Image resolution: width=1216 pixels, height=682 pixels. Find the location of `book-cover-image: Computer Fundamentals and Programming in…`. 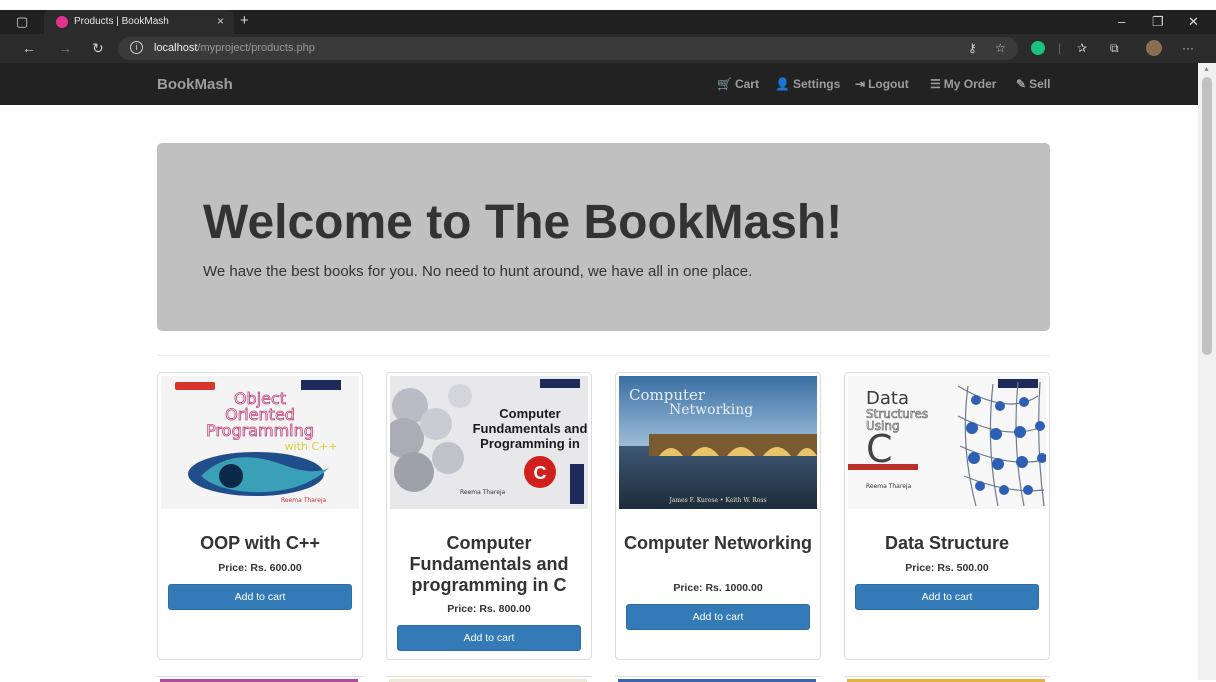

book-cover-image: Computer Fundamentals and Programming in… is located at coordinates (489, 442).